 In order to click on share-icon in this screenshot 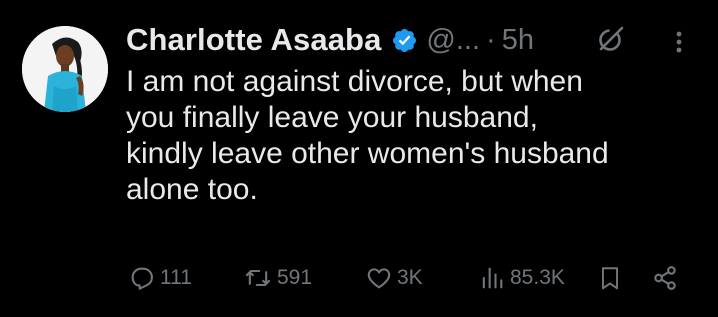, I will do `click(665, 278)`.